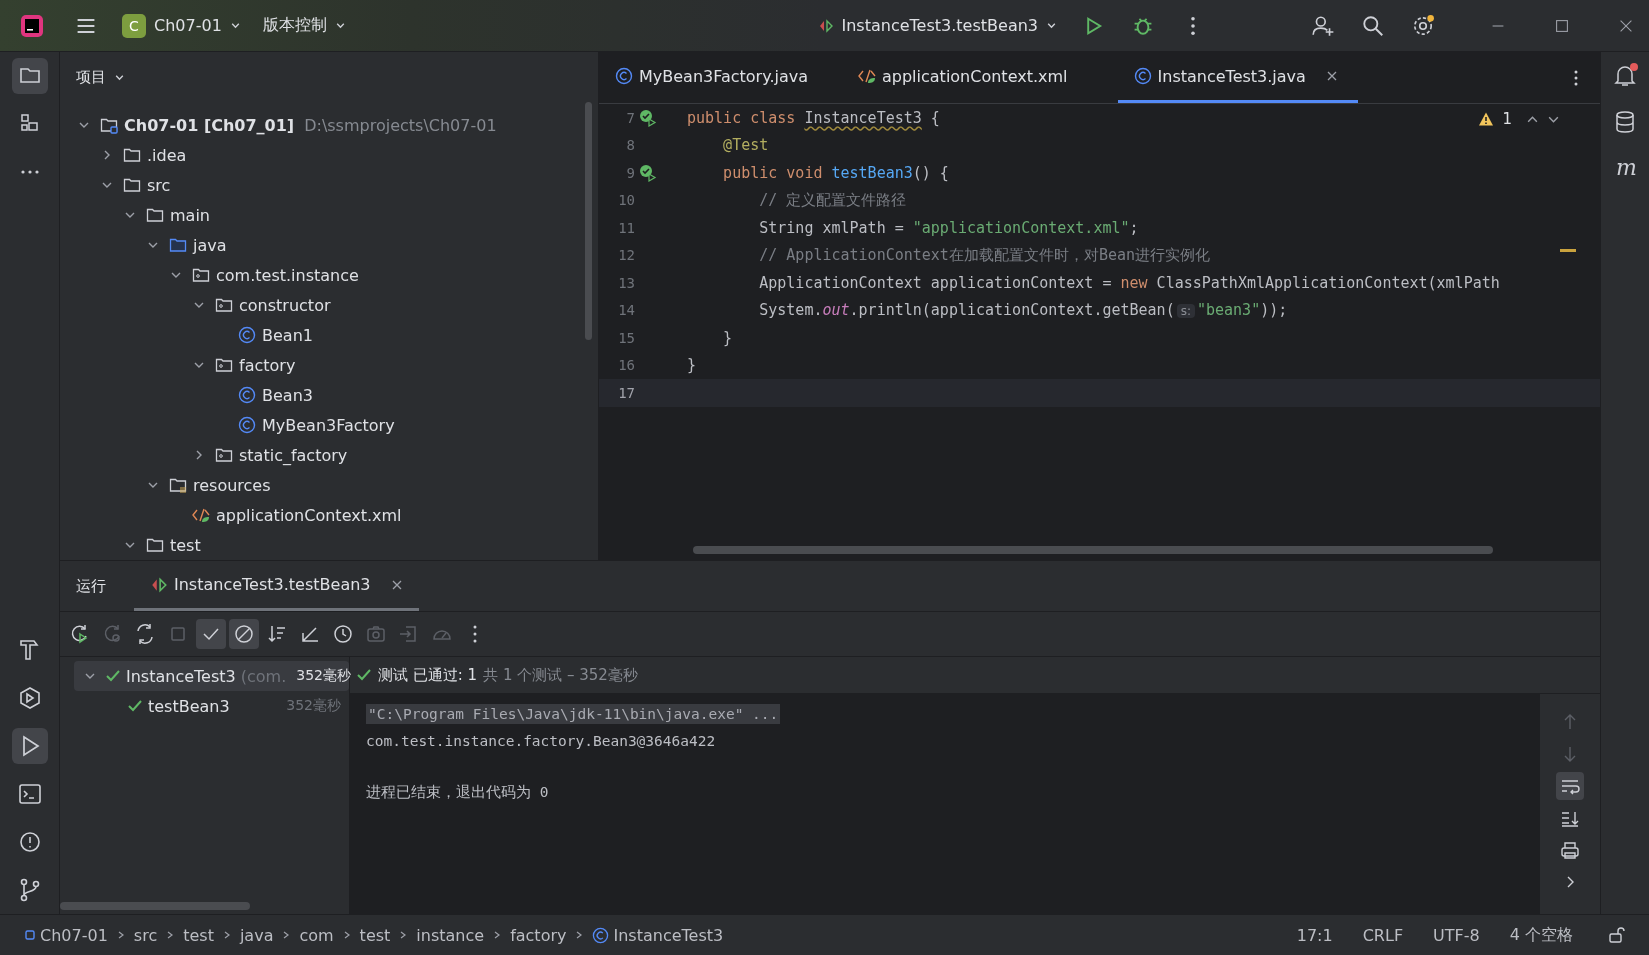  Describe the element at coordinates (309, 515) in the screenshot. I see `tree-item-label: applicationContext.xml` at that location.